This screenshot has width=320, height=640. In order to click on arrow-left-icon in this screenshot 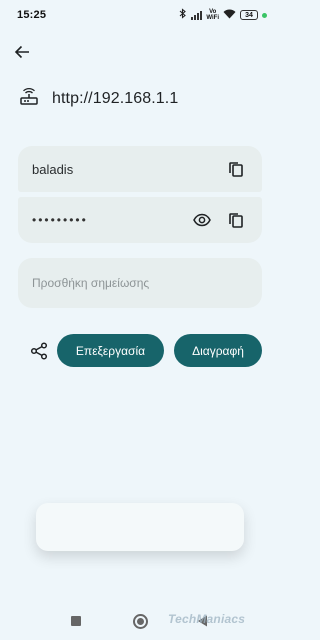, I will do `click(21, 52)`.